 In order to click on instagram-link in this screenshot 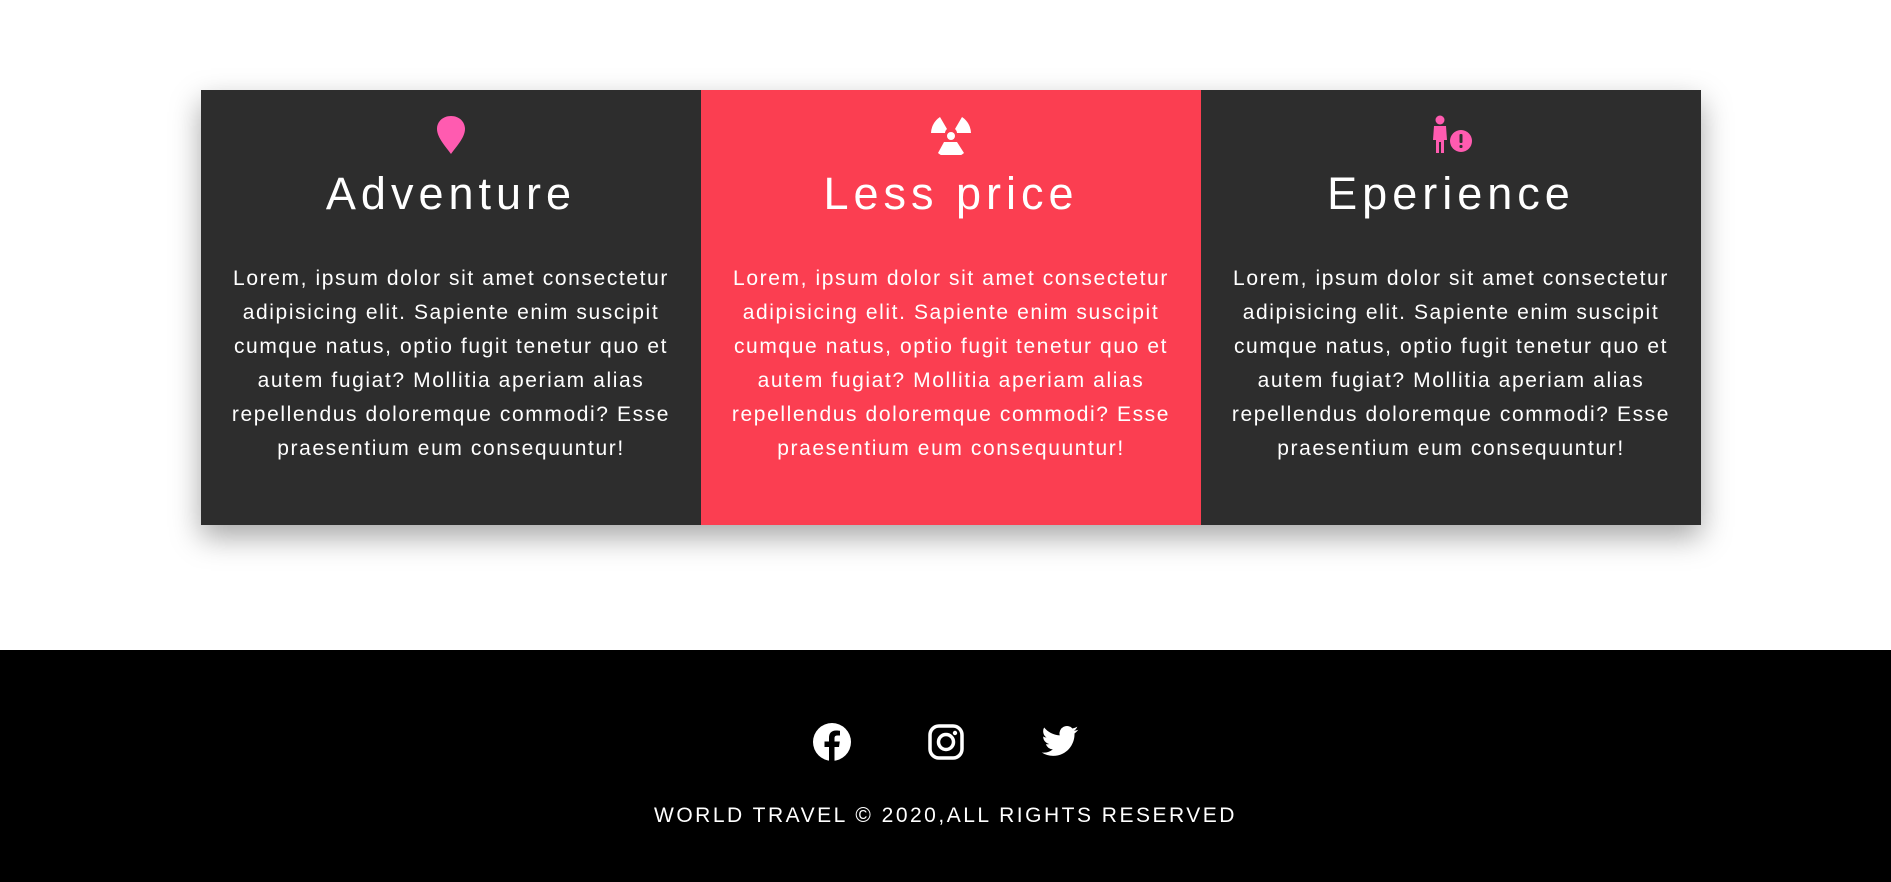, I will do `click(946, 742)`.